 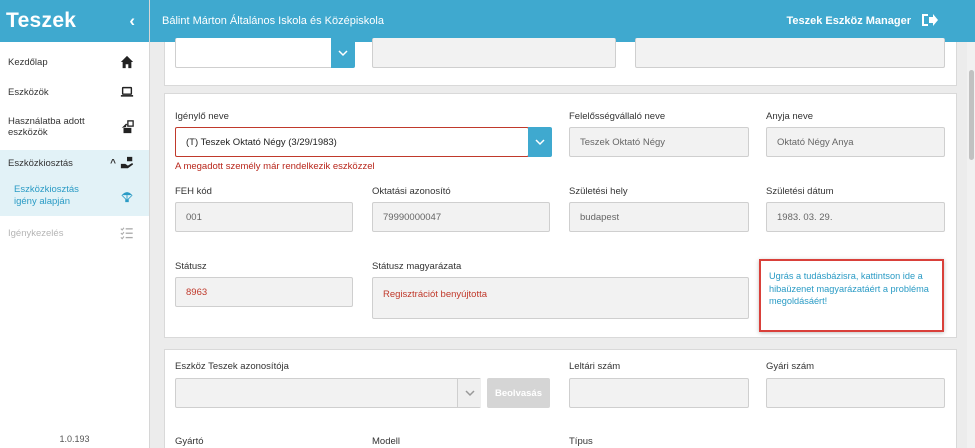 I want to click on sidebar-item-label: Eszközök, so click(x=28, y=92).